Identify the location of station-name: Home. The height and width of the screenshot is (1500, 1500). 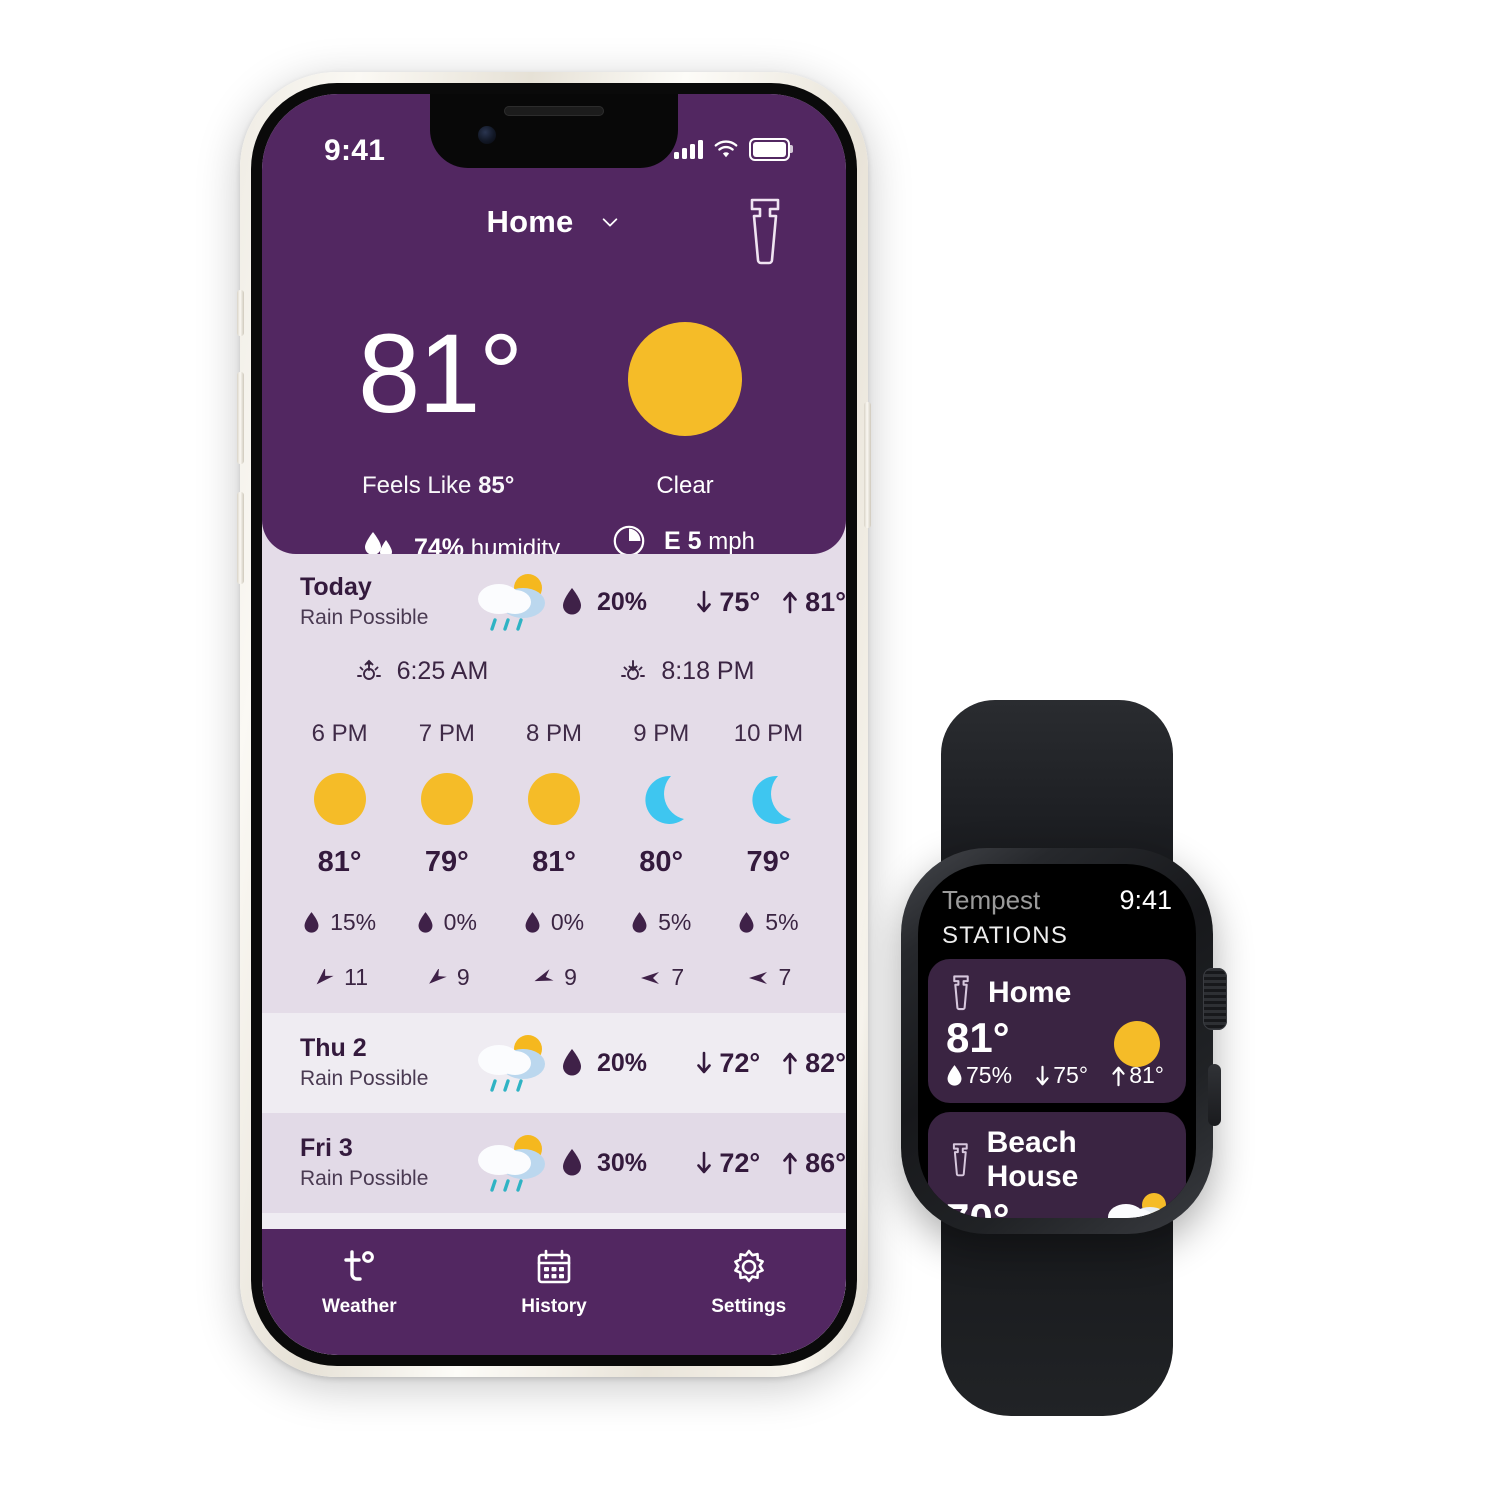
(1030, 992).